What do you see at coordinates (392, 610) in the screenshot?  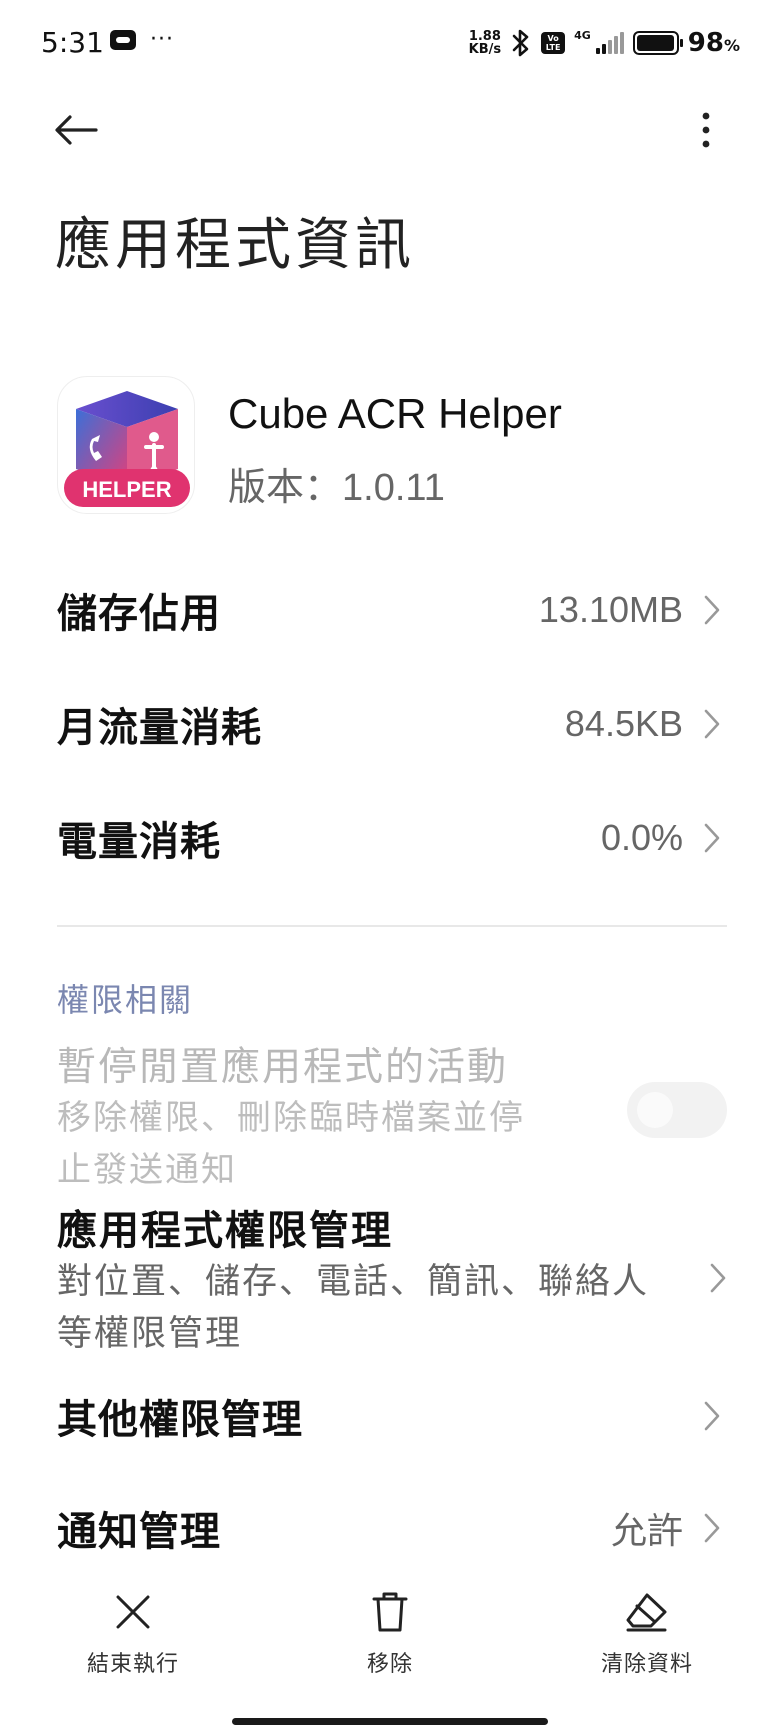 I see `storage-usage-row: 儲存佔用 13.10MB` at bounding box center [392, 610].